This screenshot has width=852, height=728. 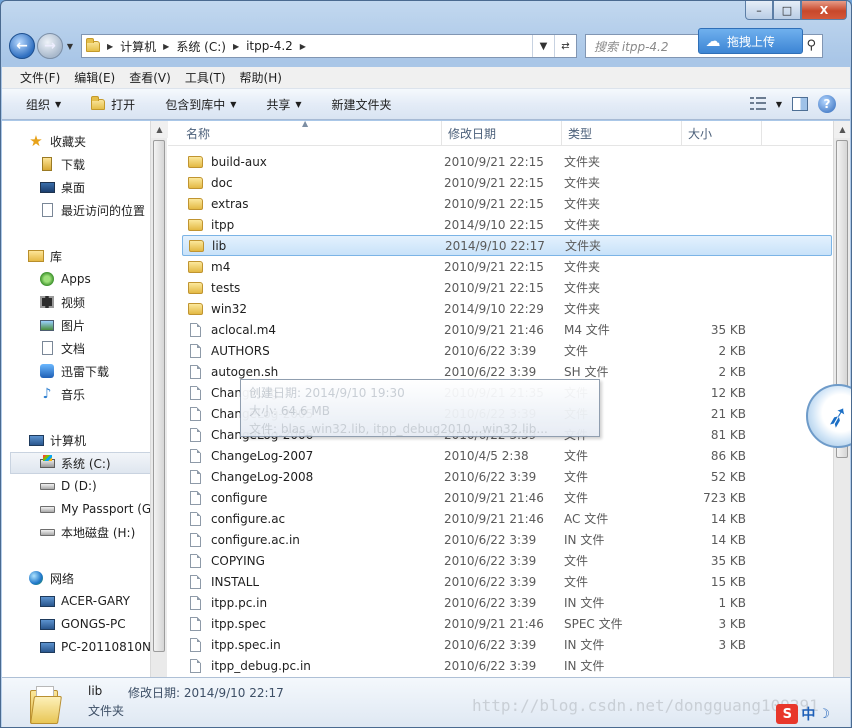 What do you see at coordinates (824, 714) in the screenshot?
I see `ime-mode-icon: ☽` at bounding box center [824, 714].